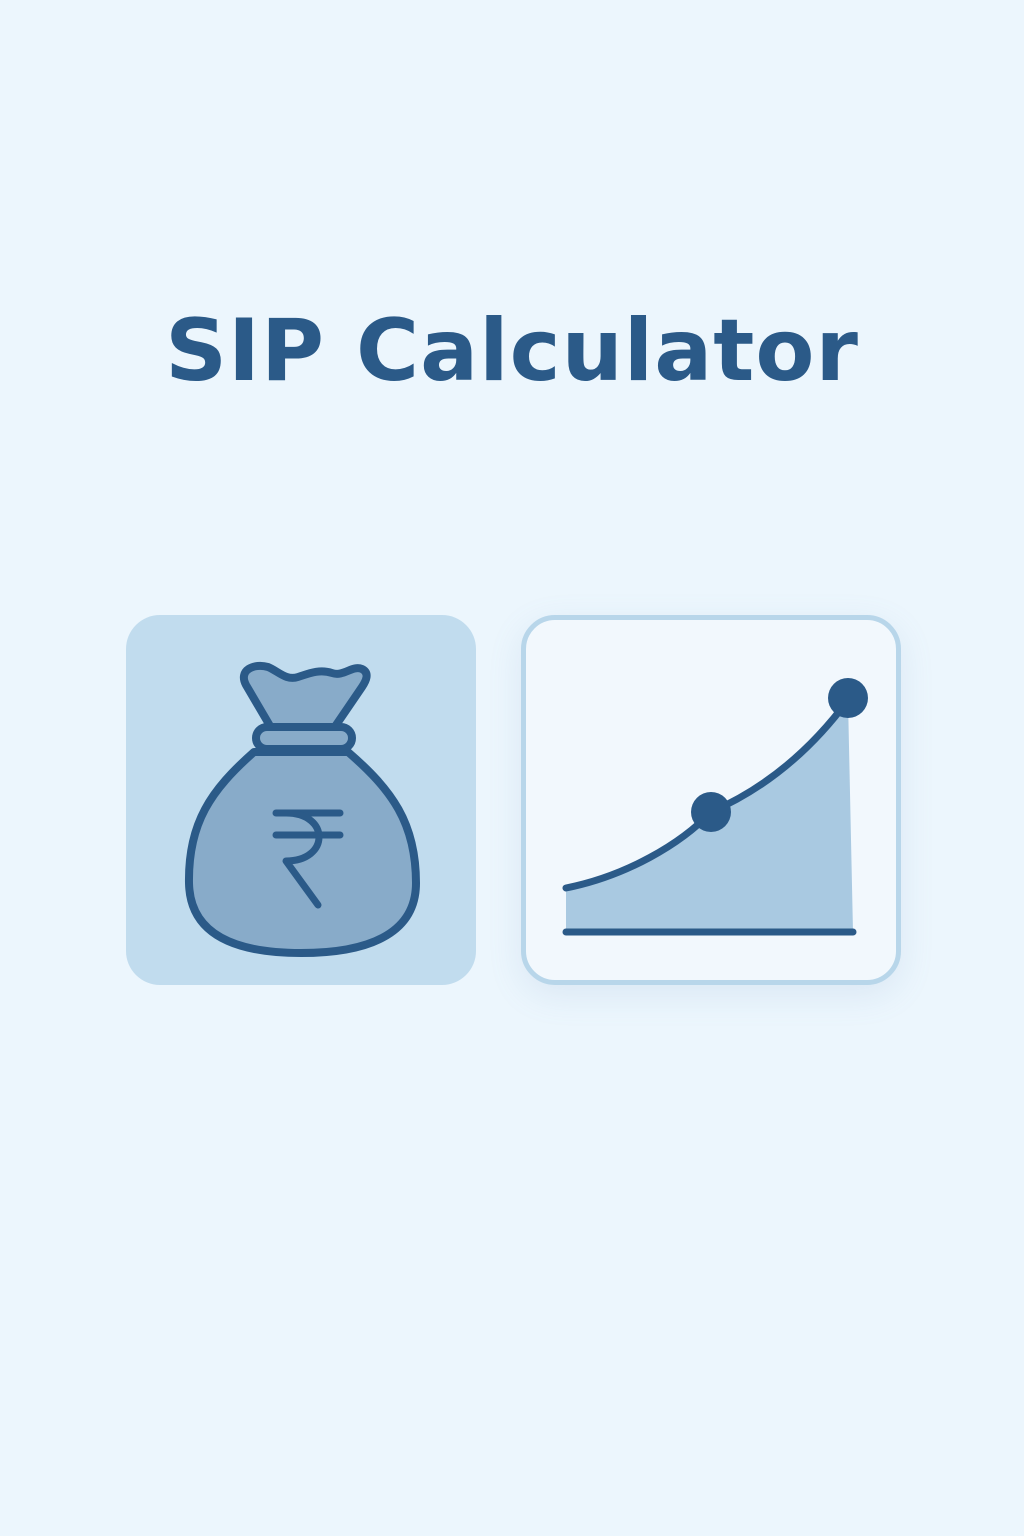  I want to click on page-title: SIP Calculator, so click(512, 351).